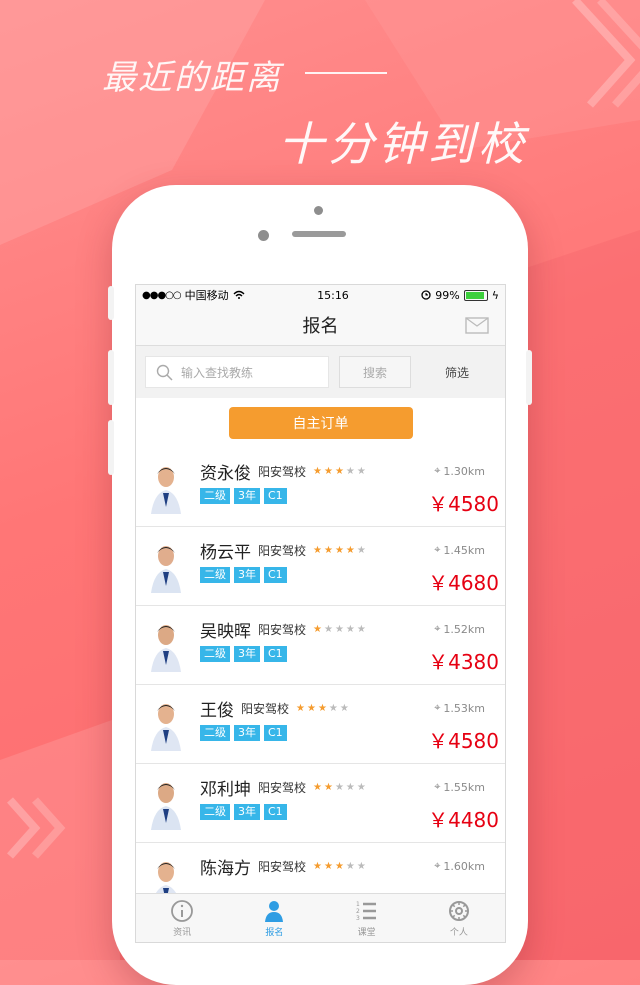 Image resolution: width=640 pixels, height=985 pixels. What do you see at coordinates (111, 303) in the screenshot?
I see `mute-switch` at bounding box center [111, 303].